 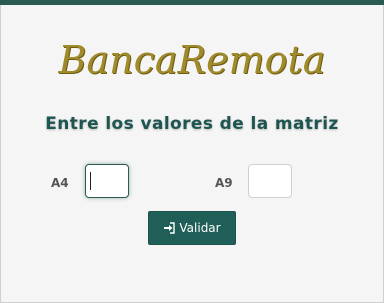 What do you see at coordinates (192, 124) in the screenshot?
I see `page-title: Entre los valores de la matriz` at bounding box center [192, 124].